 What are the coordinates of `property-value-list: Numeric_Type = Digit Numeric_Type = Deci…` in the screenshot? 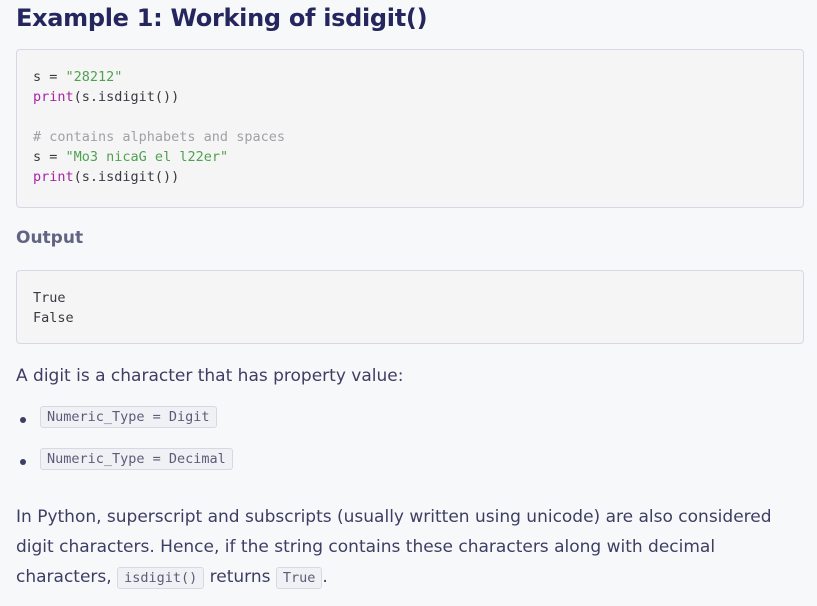 It's located at (126, 448).